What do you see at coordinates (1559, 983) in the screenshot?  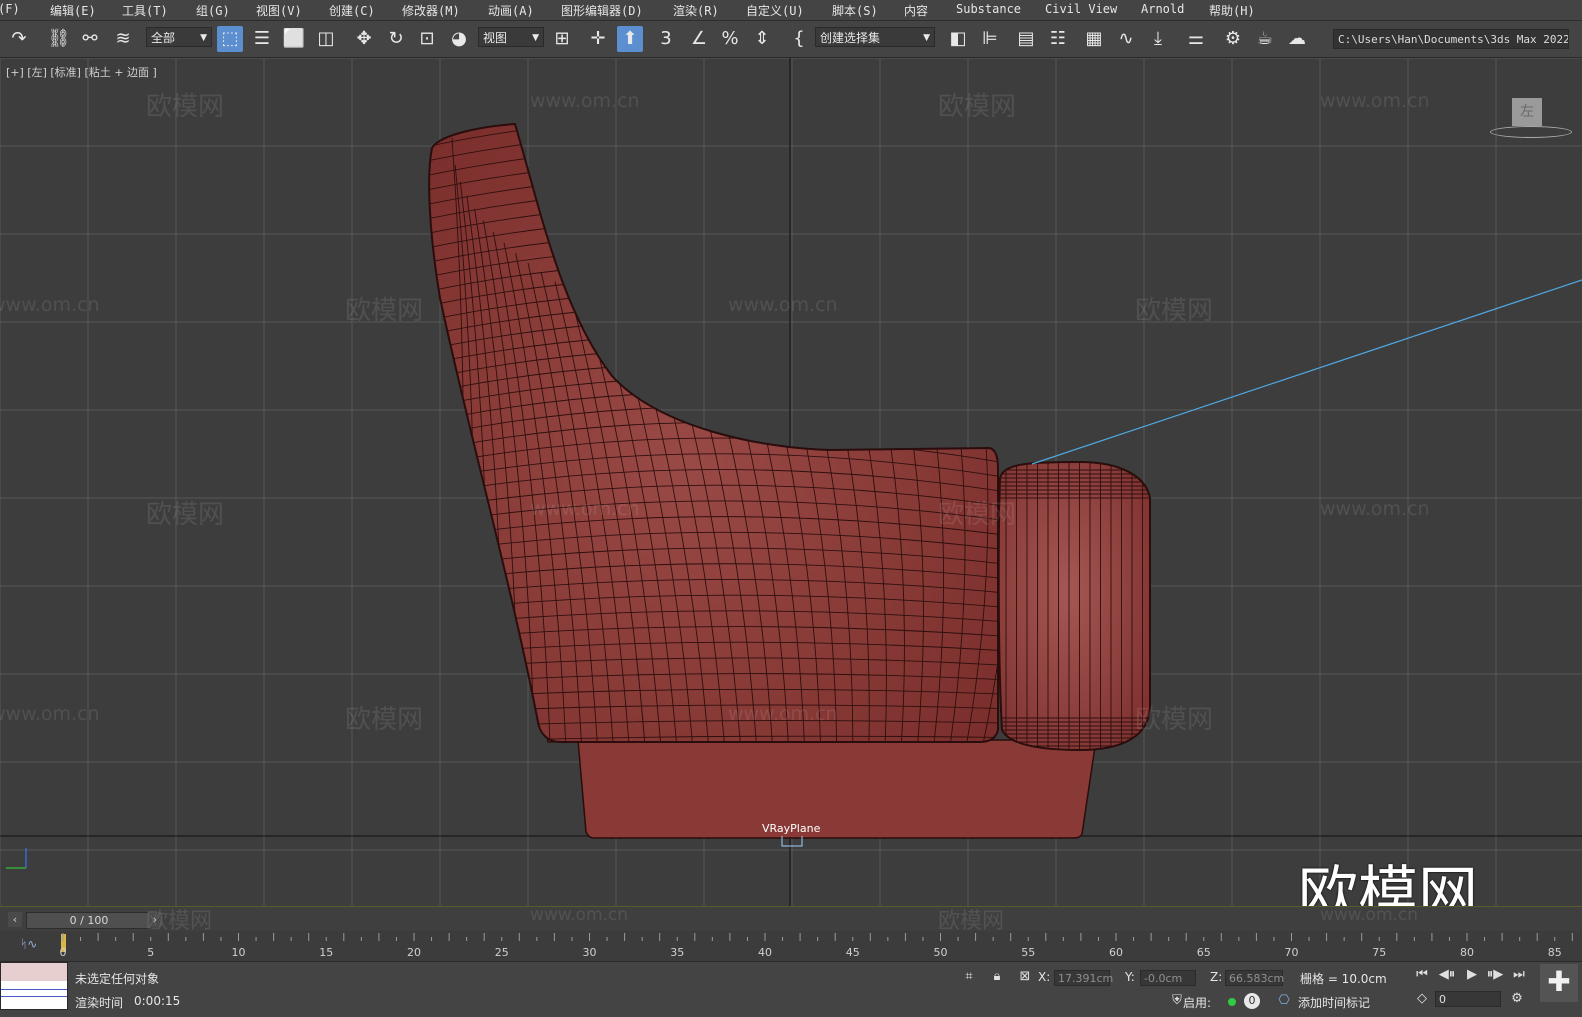 I see `maximize-viewport-icon: ✚` at bounding box center [1559, 983].